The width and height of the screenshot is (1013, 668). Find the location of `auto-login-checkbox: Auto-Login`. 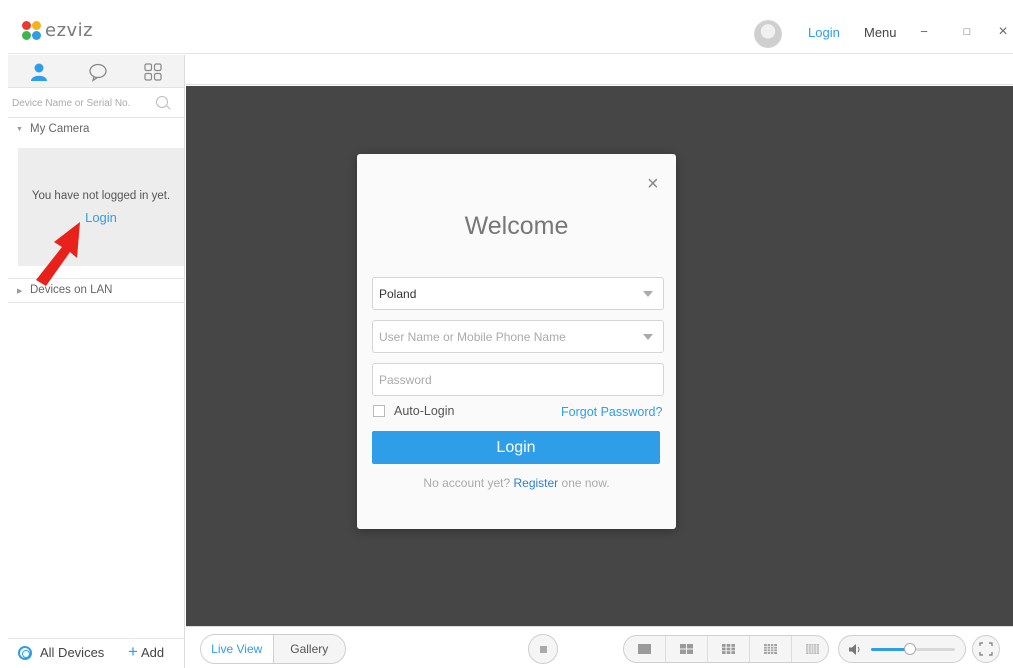

auto-login-checkbox: Auto-Login is located at coordinates (413, 411).